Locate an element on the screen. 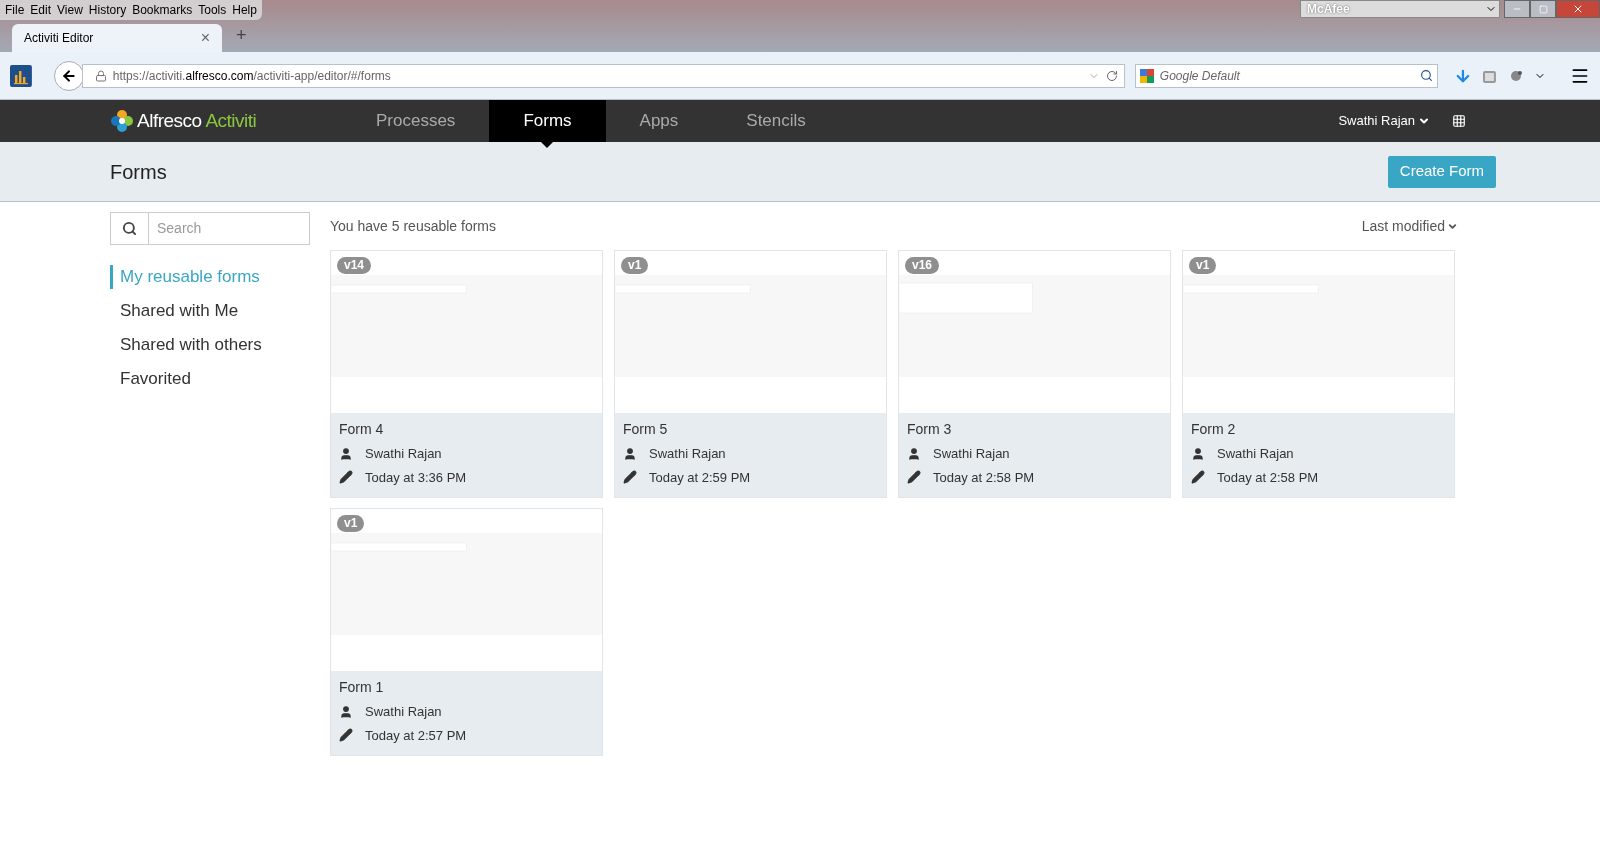 The image size is (1600, 860). search-bar: Google Default is located at coordinates (1286, 75).